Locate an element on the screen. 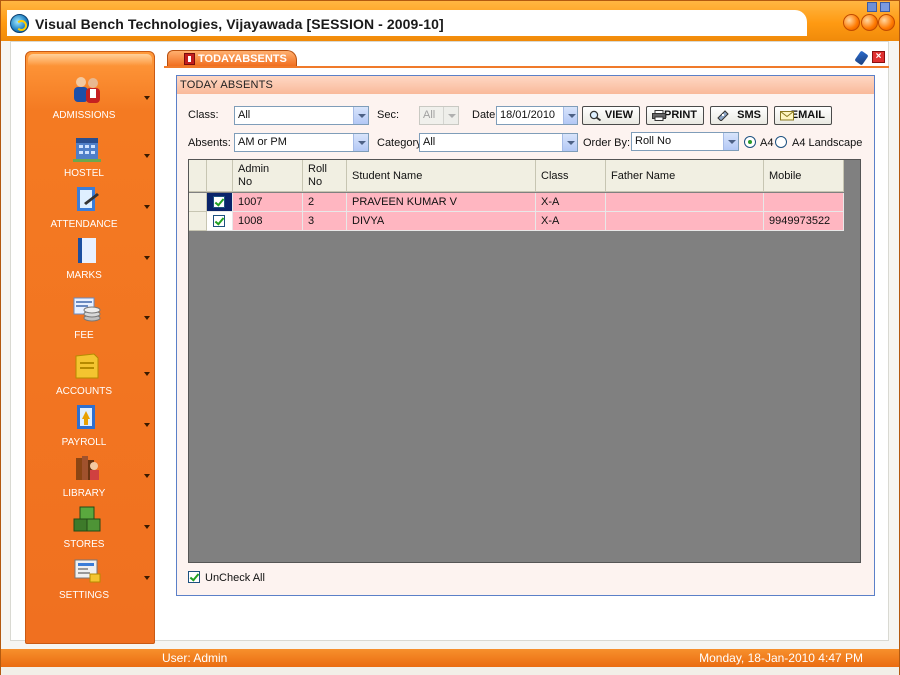 The image size is (900, 675). date-picker: 18/01/2010 is located at coordinates (537, 115).